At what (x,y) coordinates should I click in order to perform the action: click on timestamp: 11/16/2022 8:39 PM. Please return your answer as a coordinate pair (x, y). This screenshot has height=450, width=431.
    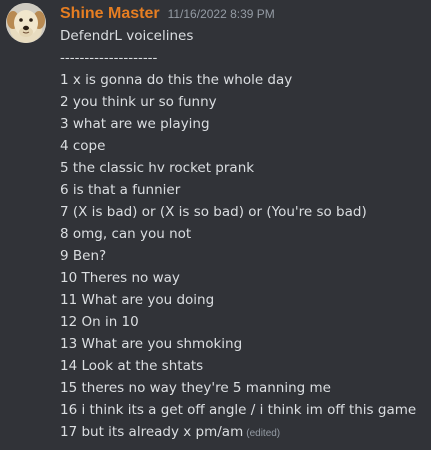
    Looking at the image, I should click on (221, 14).